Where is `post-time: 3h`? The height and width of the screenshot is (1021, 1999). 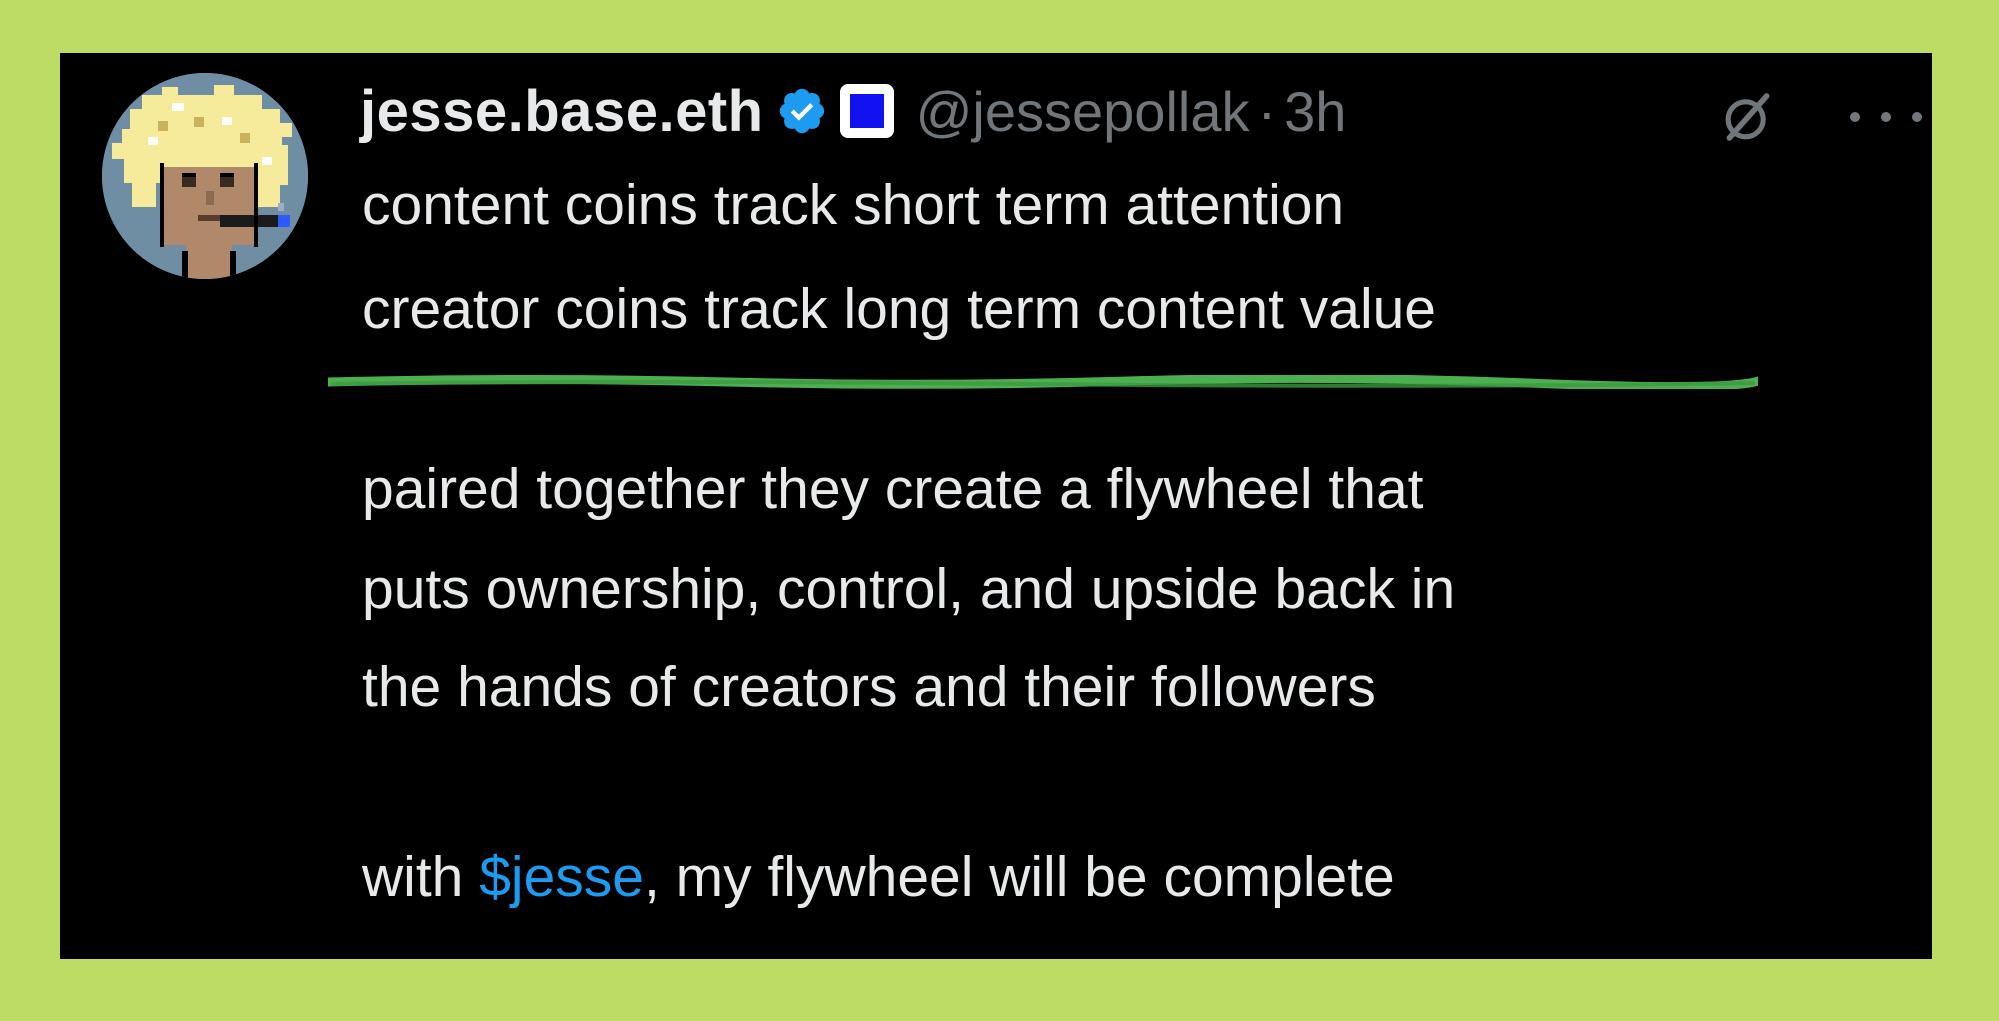 post-time: 3h is located at coordinates (1315, 111).